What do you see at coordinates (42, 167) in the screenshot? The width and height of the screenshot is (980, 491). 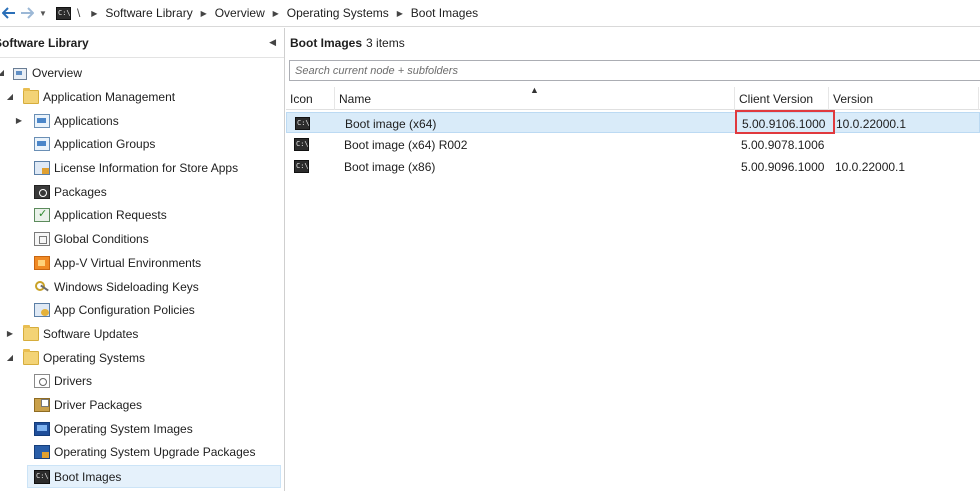 I see `license-icon` at bounding box center [42, 167].